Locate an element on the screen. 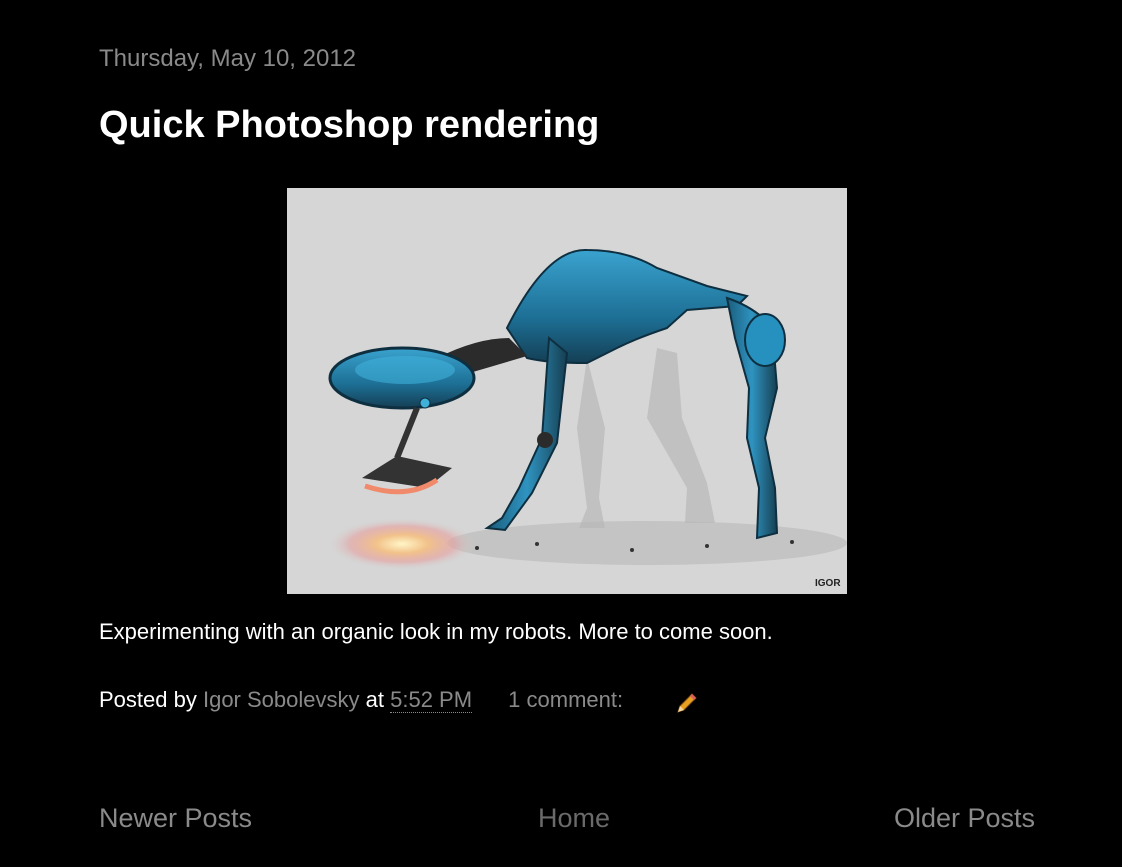 The height and width of the screenshot is (867, 1122). post-date: Thursday, May 10, 2012 is located at coordinates (228, 58).